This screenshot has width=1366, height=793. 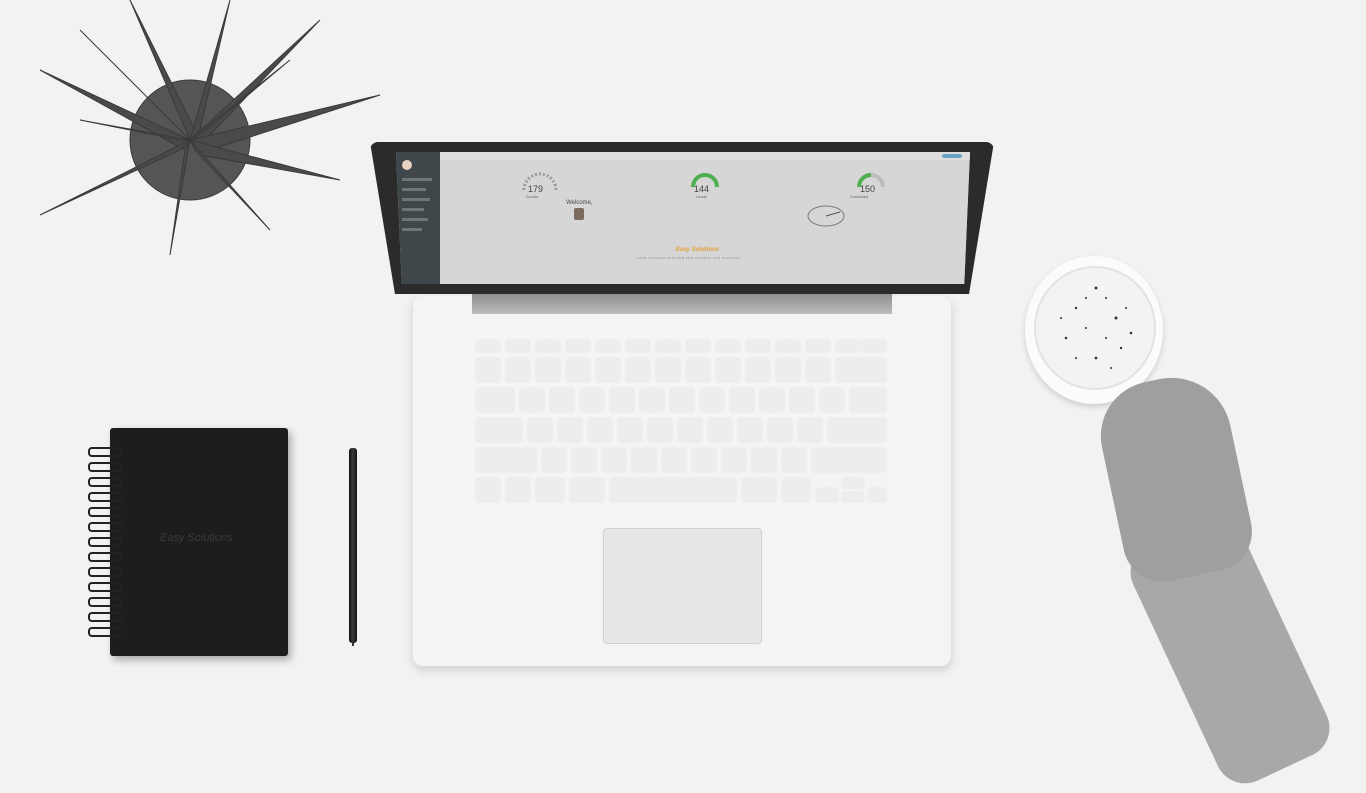 What do you see at coordinates (868, 189) in the screenshot?
I see `stat-value: 150` at bounding box center [868, 189].